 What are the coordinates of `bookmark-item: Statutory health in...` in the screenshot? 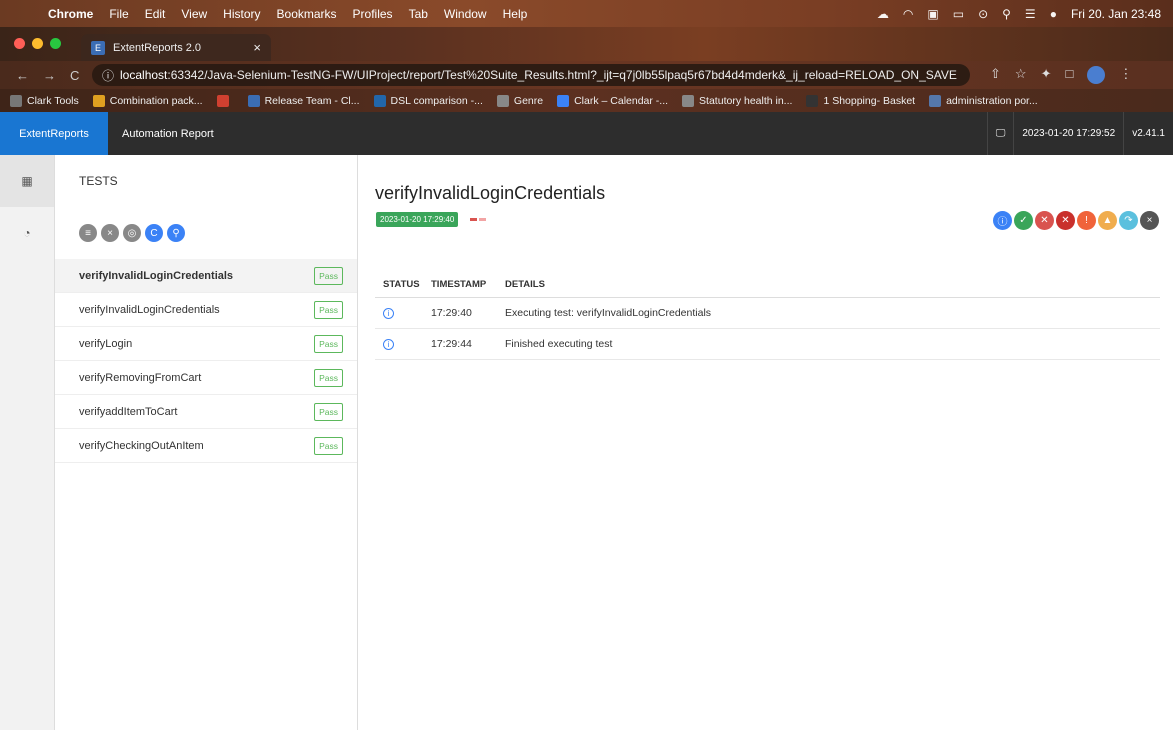 It's located at (737, 100).